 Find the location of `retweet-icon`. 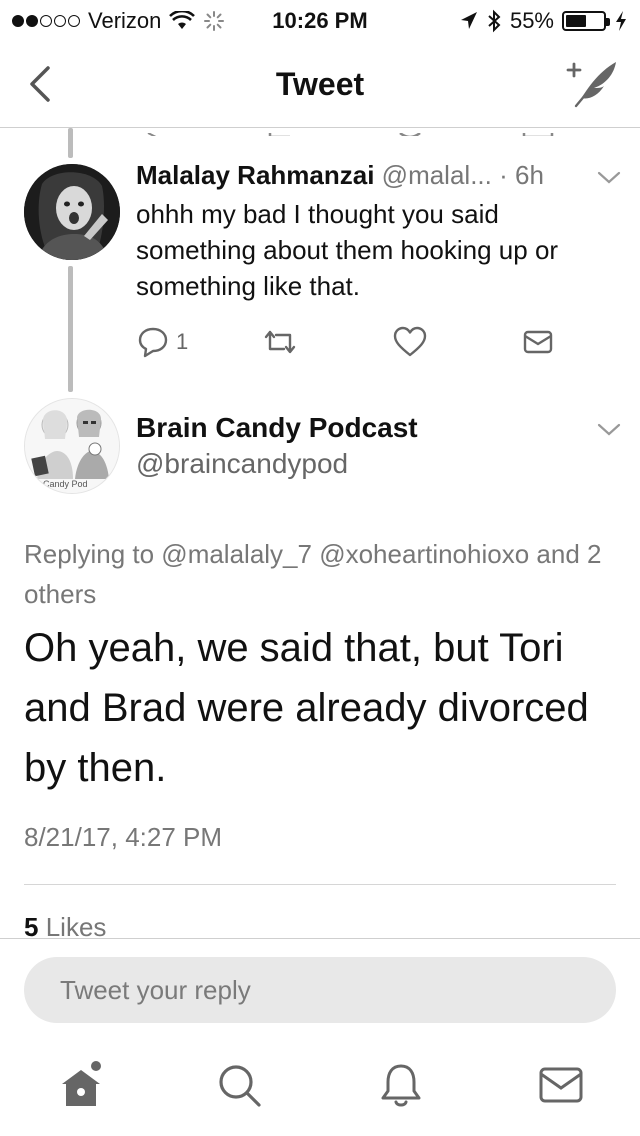

retweet-icon is located at coordinates (280, 342).